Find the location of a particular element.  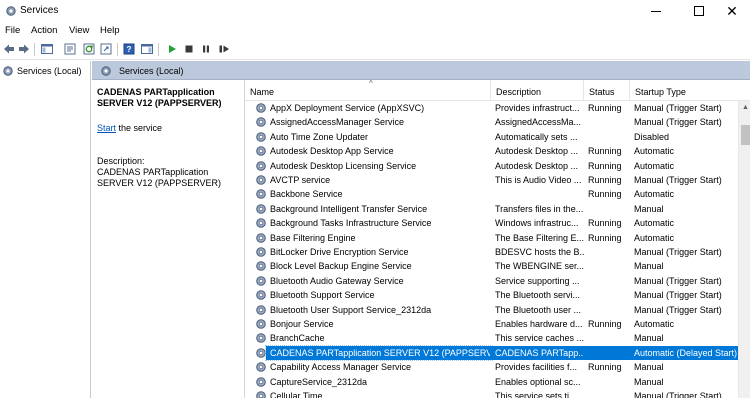

close-icon: ✕ is located at coordinates (732, 11).